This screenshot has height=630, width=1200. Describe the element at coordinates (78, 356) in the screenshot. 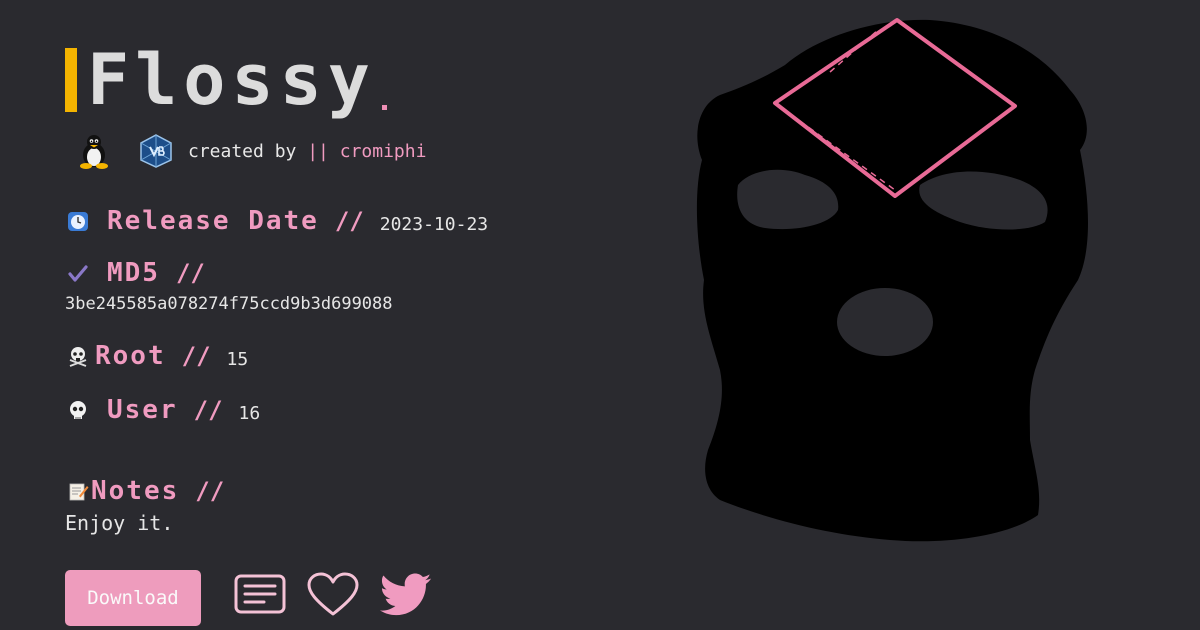

I see `skull-crossbones-icon` at that location.